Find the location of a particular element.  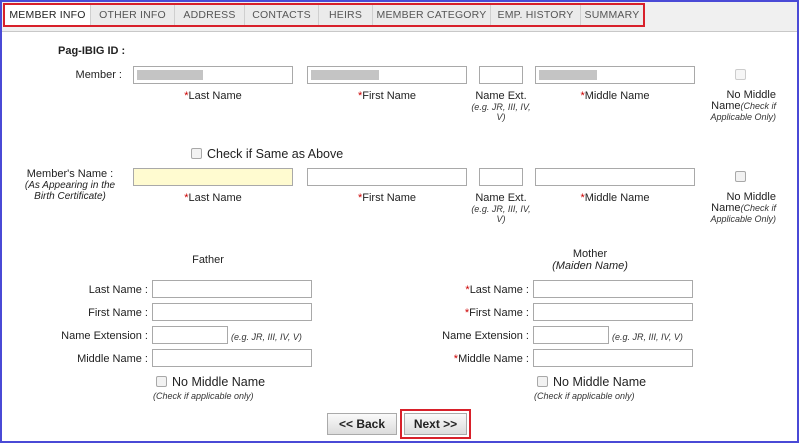

father-first-name-field is located at coordinates (232, 312).